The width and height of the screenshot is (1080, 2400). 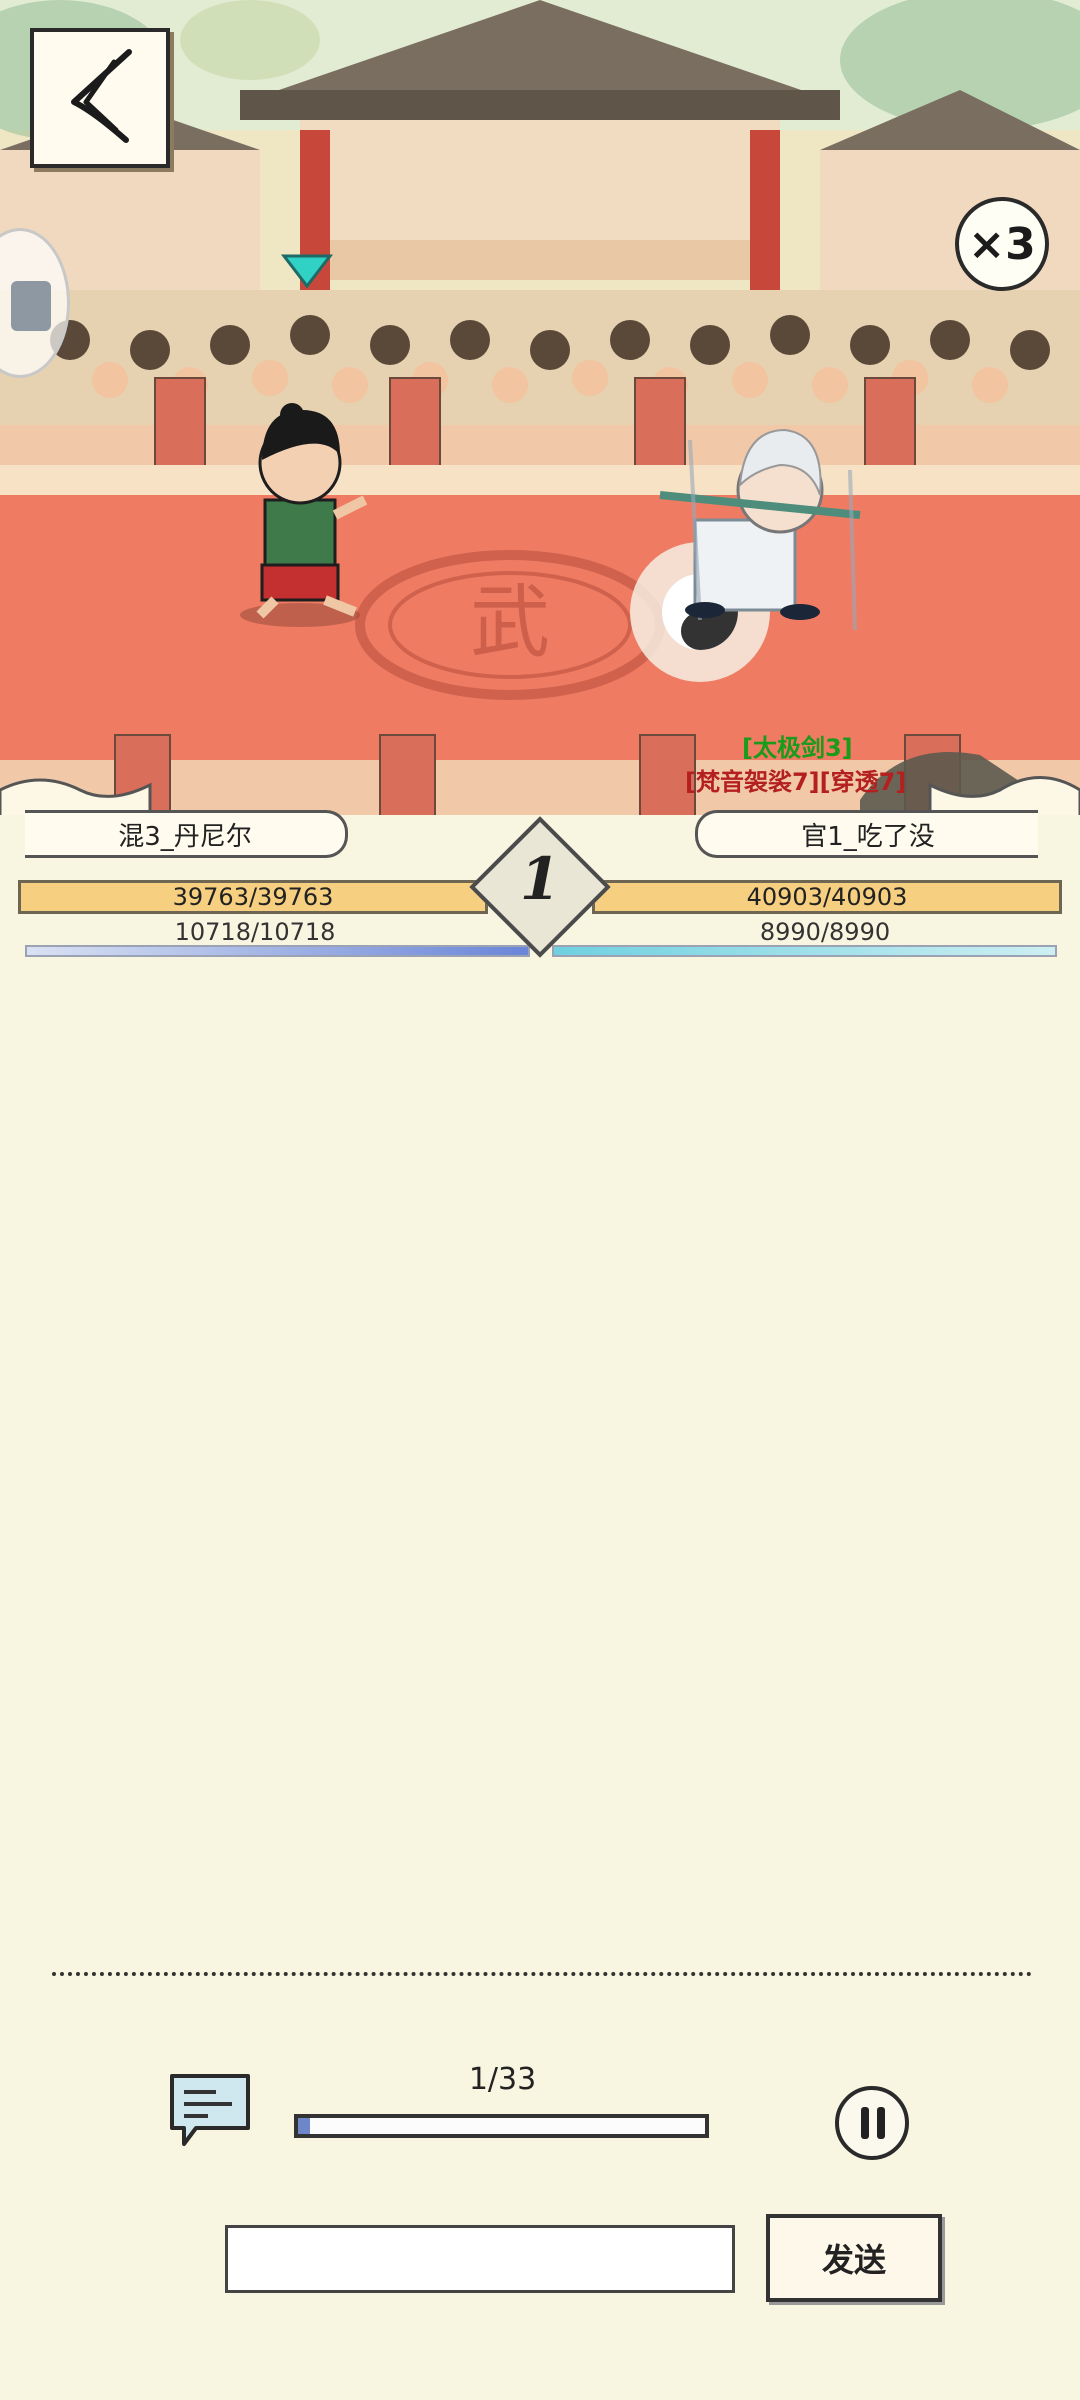 I want to click on back-button, so click(x=100, y=98).